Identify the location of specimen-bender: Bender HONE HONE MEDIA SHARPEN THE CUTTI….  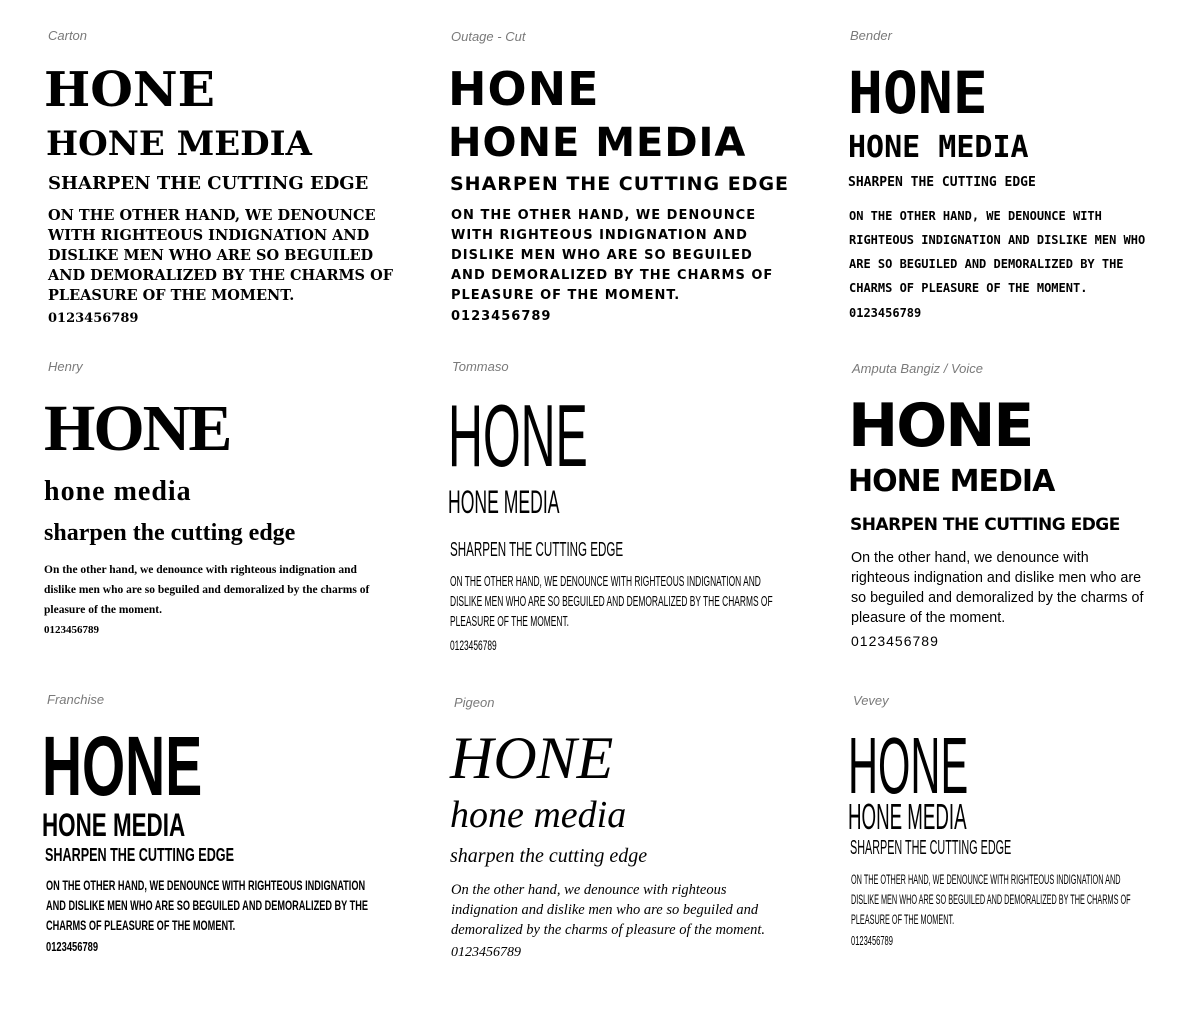
(1024, 188).